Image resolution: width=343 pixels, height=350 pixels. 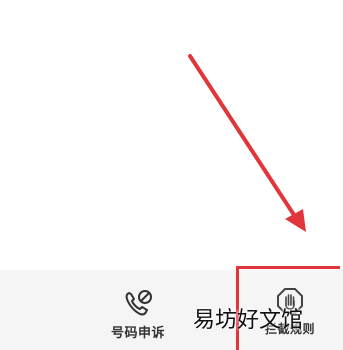 What do you see at coordinates (248, 320) in the screenshot?
I see `watermark: 易坊好文馆` at bounding box center [248, 320].